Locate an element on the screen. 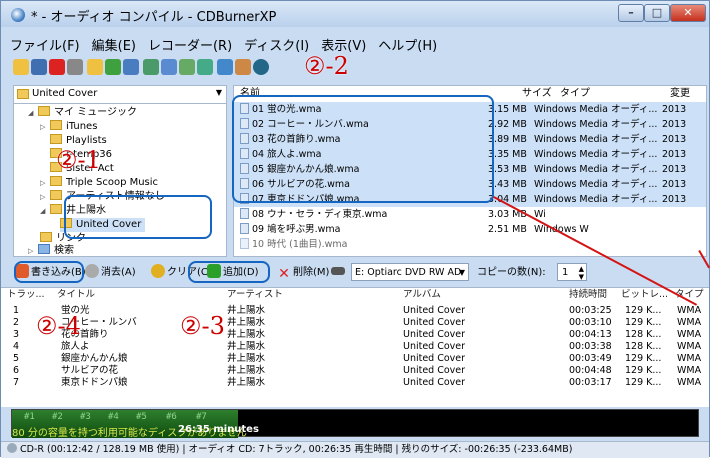  menu-edit: 編集(E) is located at coordinates (114, 47).